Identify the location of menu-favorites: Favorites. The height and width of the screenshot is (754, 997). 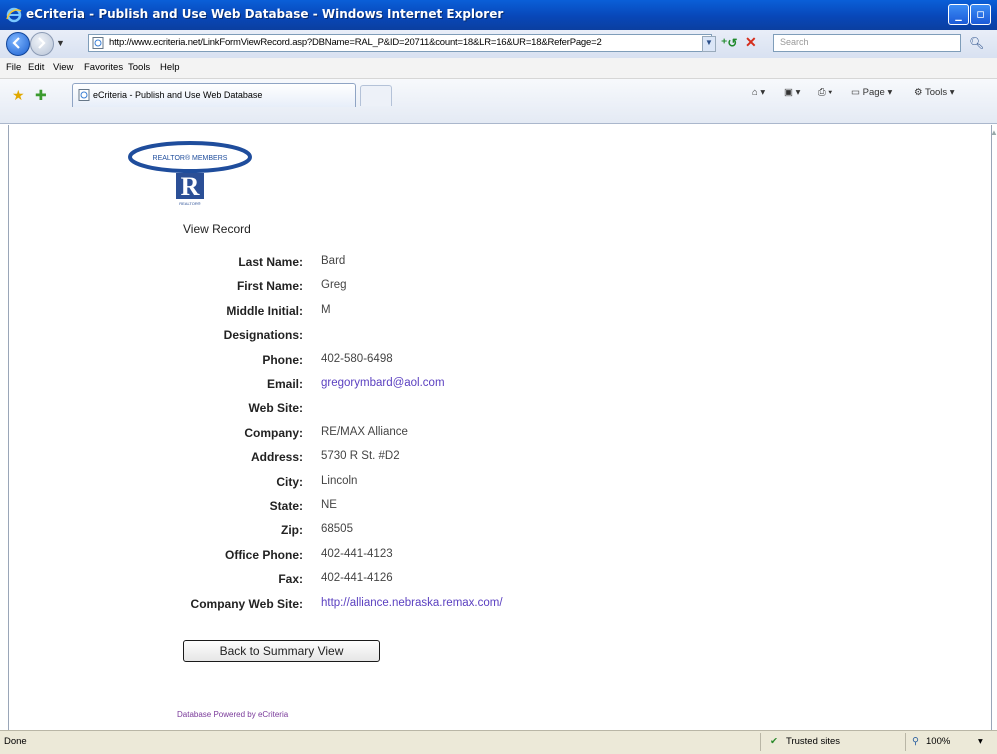
(103, 67).